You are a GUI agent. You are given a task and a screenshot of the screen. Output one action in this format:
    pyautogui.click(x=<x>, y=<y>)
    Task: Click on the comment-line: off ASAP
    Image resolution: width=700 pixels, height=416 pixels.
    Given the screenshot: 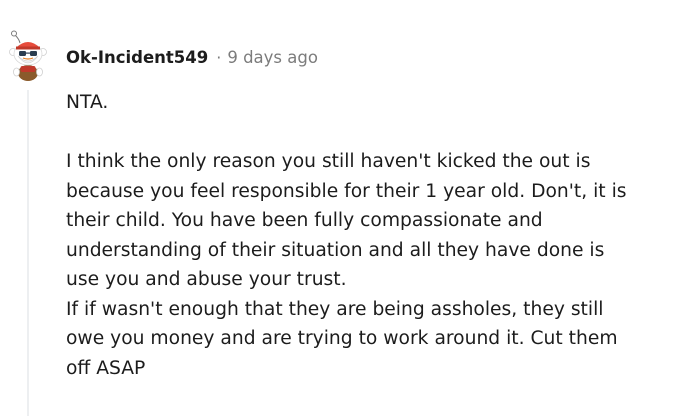 What is the action you would take?
    pyautogui.click(x=106, y=368)
    